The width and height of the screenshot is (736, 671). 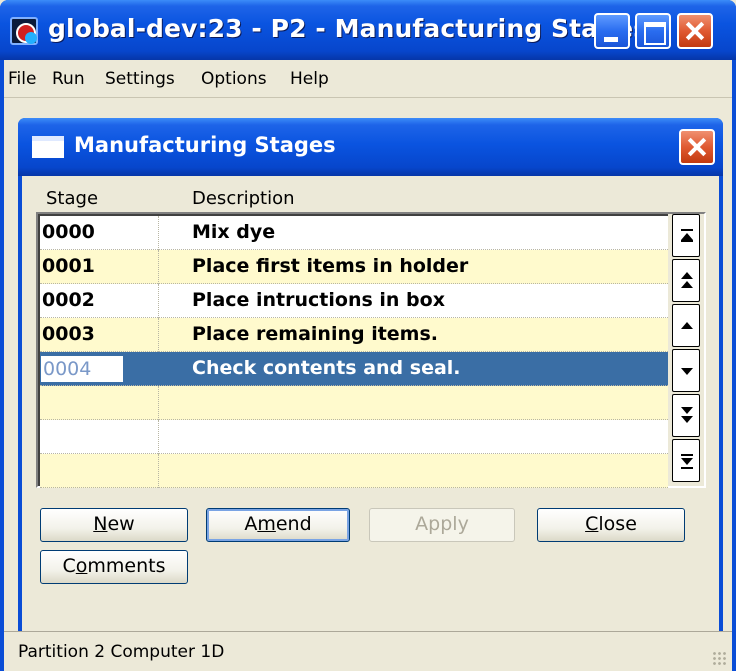 I want to click on menu-help: Help, so click(x=309, y=79).